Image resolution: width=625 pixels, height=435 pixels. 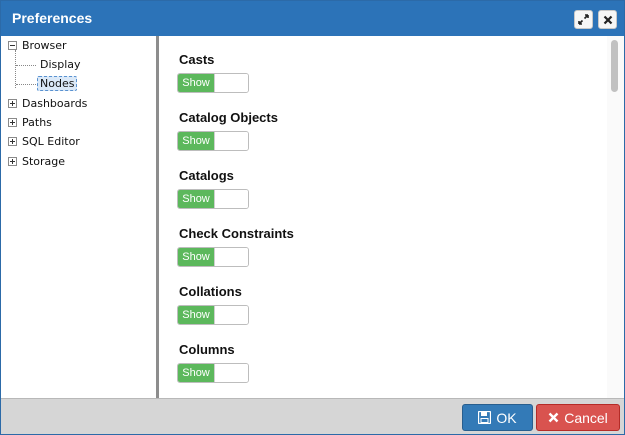 I want to click on dialog-title: Preferences, so click(x=52, y=18).